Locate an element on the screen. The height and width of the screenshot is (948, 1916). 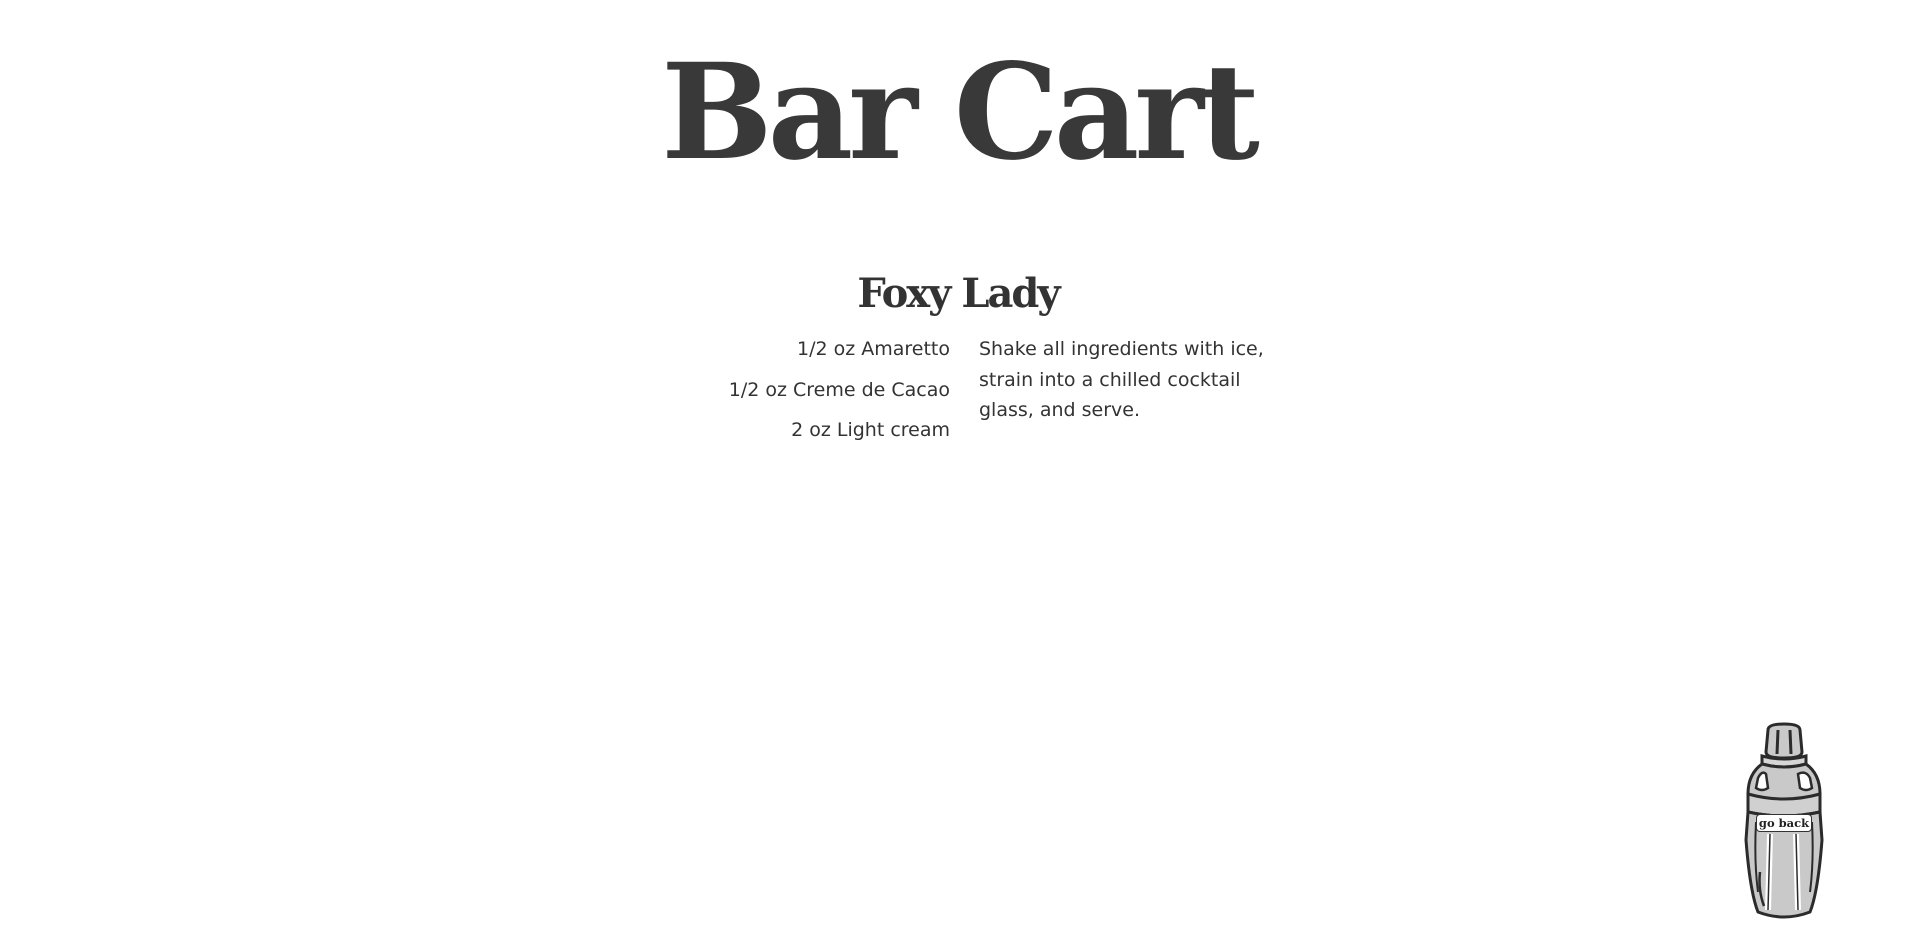
go-back-button: go back is located at coordinates (1784, 822).